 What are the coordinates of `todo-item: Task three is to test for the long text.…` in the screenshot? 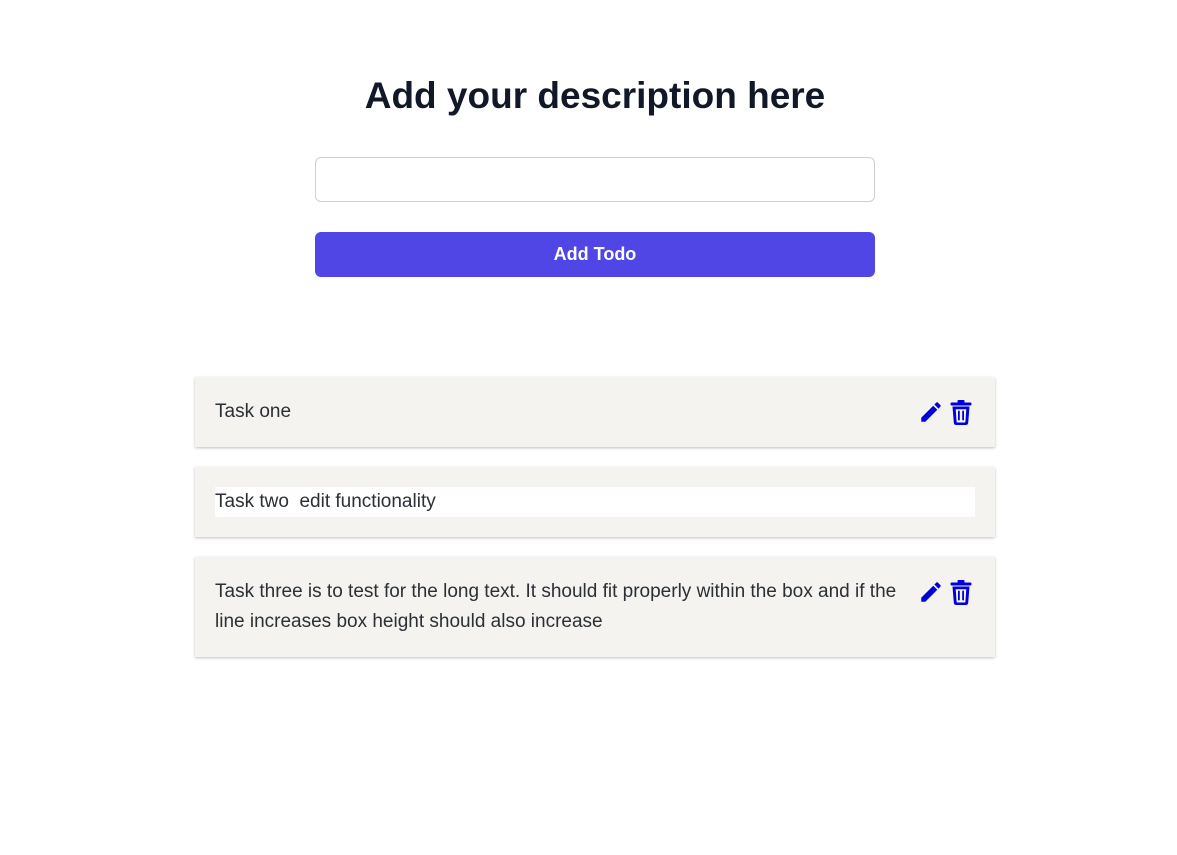 It's located at (595, 607).